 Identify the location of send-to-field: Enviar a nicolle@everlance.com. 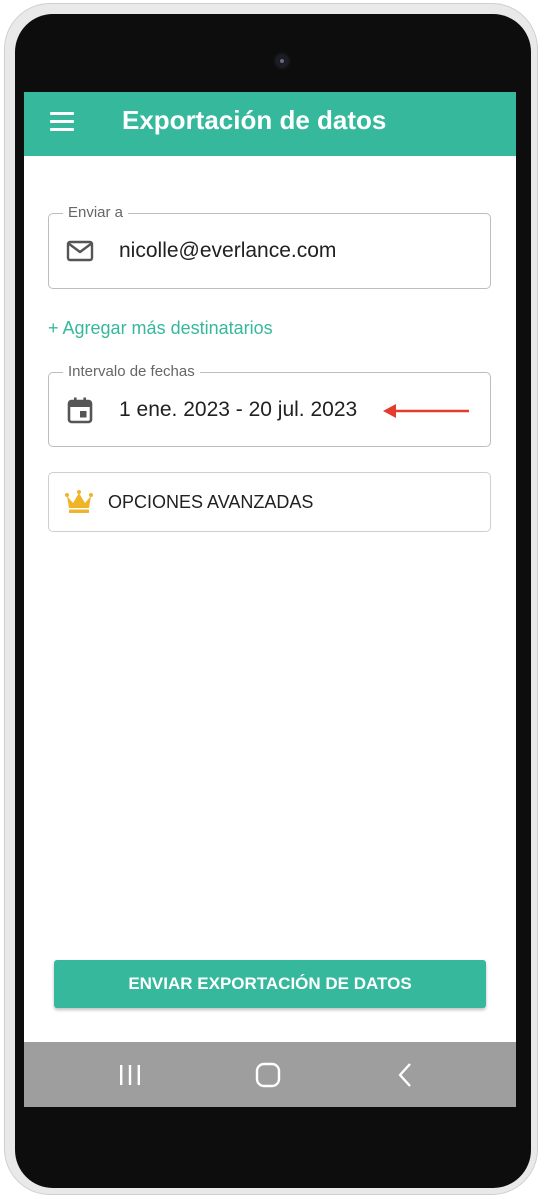
(269, 246).